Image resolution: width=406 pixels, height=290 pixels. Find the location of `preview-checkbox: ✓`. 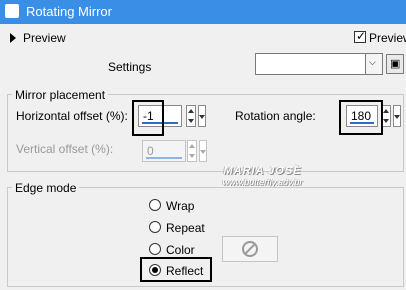

preview-checkbox: ✓ is located at coordinates (360, 36).